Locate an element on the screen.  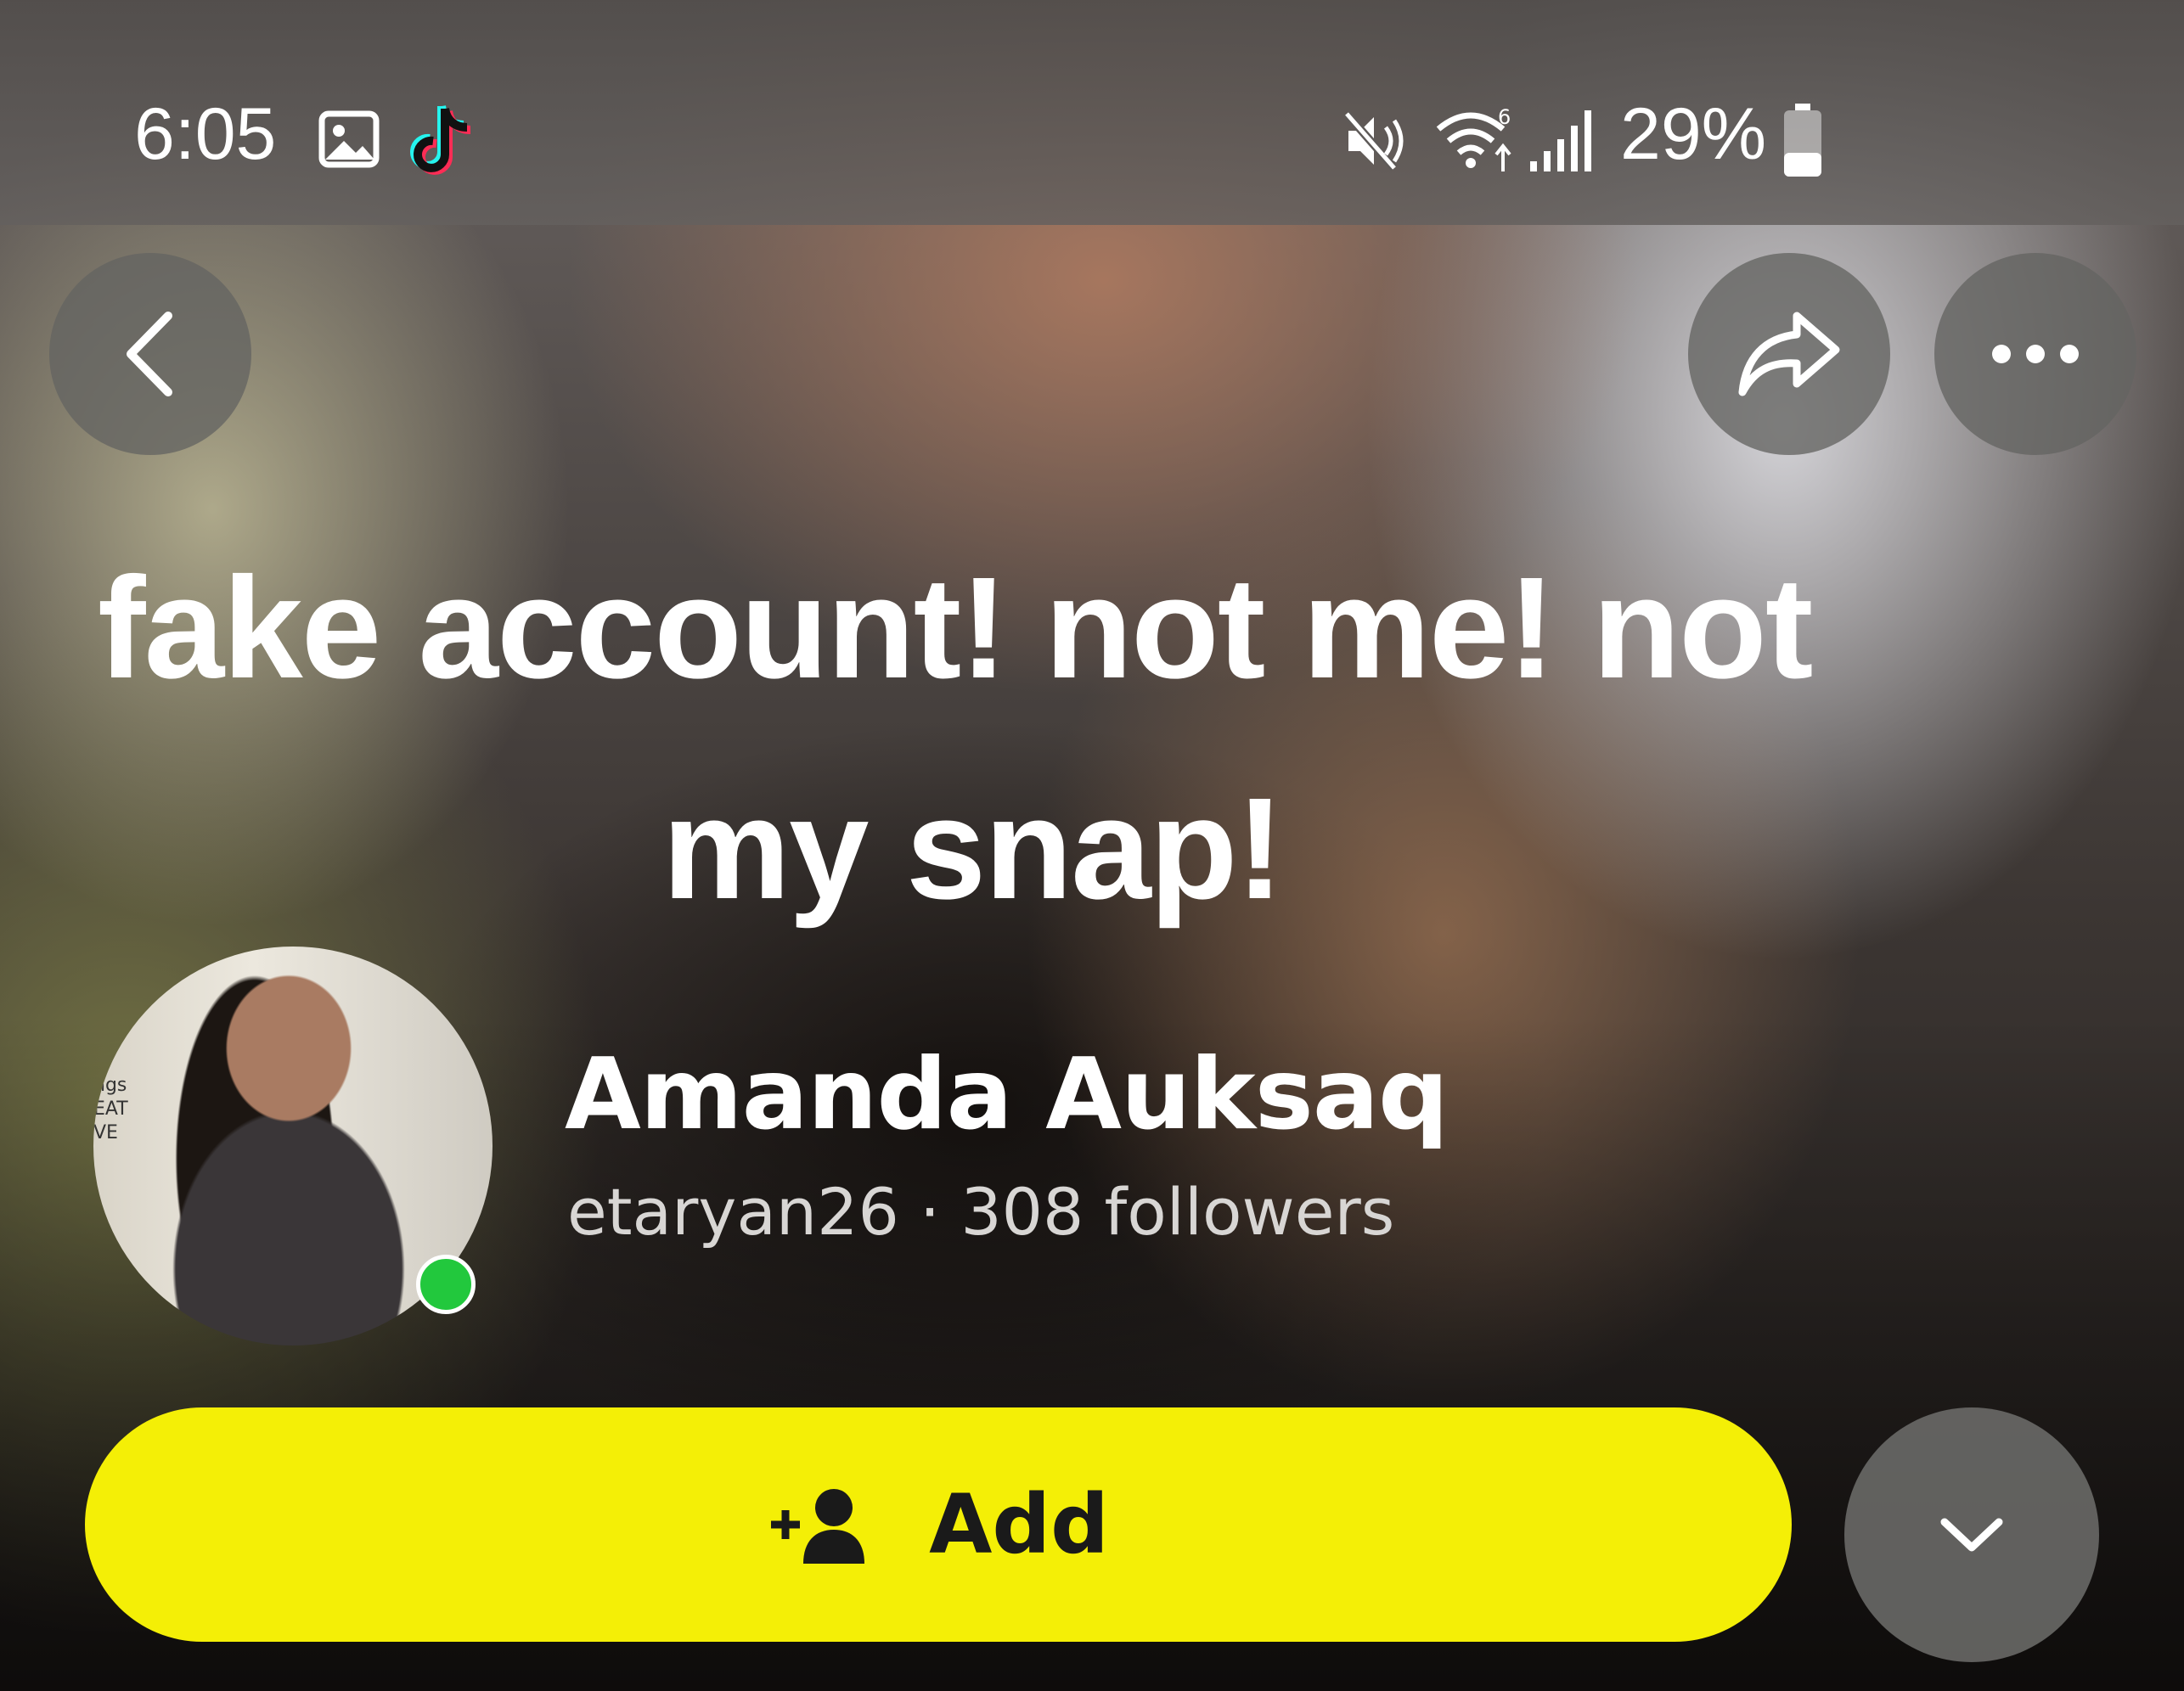
status-bar: 6:05 6 29% is located at coordinates (1092, 112).